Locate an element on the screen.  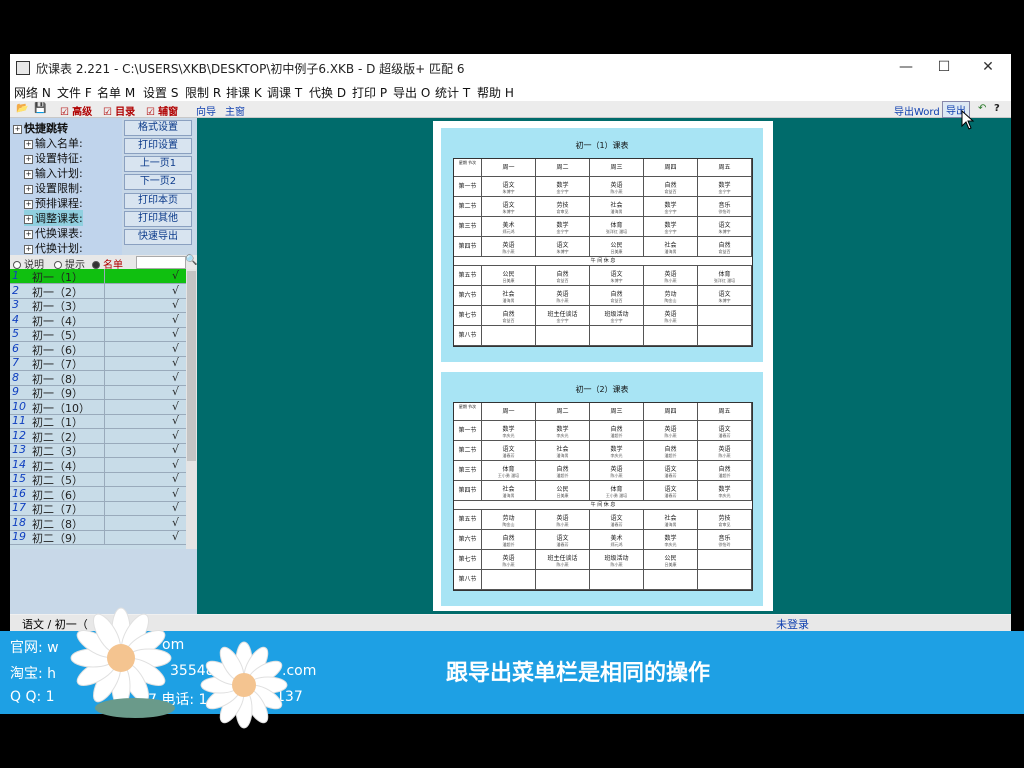
list-row: 13 初二（3） √ is located at coordinates (98, 450).